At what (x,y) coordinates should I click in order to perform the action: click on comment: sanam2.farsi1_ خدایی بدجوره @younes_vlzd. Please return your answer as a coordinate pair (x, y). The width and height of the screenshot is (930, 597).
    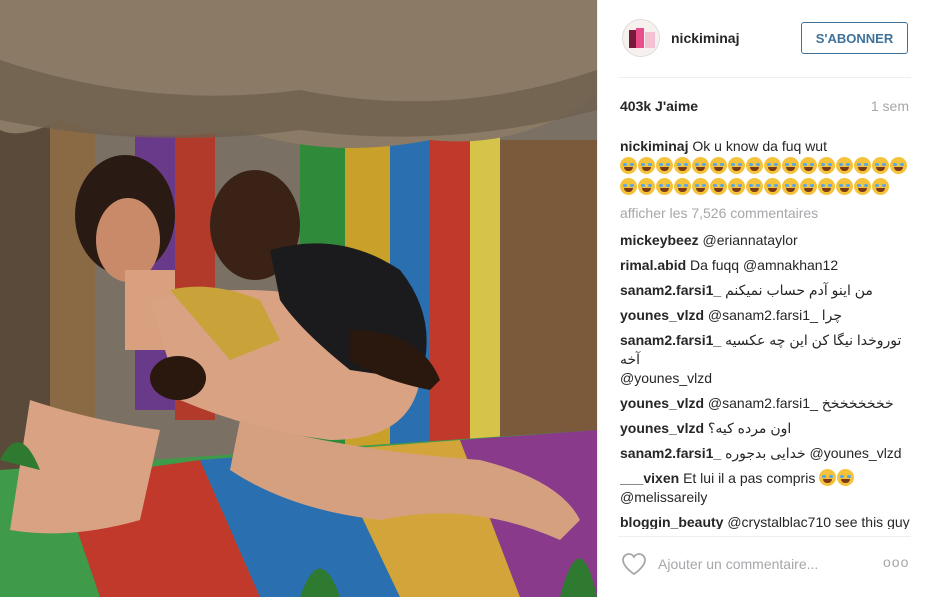
    Looking at the image, I should click on (765, 453).